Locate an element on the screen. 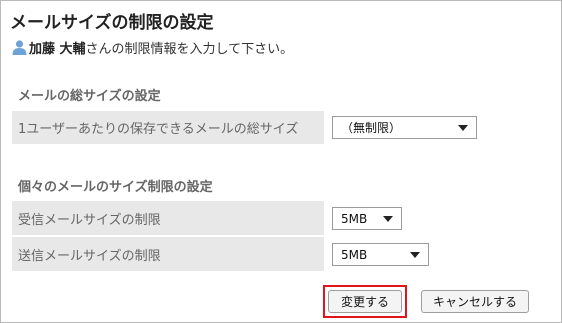  receive-size-select-value: 5MB is located at coordinates (354, 218).